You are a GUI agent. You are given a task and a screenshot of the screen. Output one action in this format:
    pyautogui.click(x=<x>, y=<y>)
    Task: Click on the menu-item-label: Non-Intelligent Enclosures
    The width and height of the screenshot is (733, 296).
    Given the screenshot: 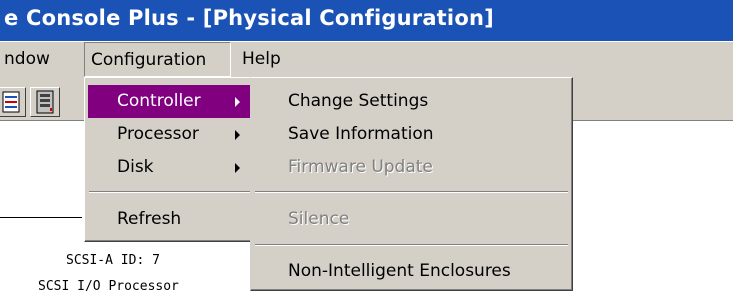 What is the action you would take?
    pyautogui.click(x=399, y=271)
    